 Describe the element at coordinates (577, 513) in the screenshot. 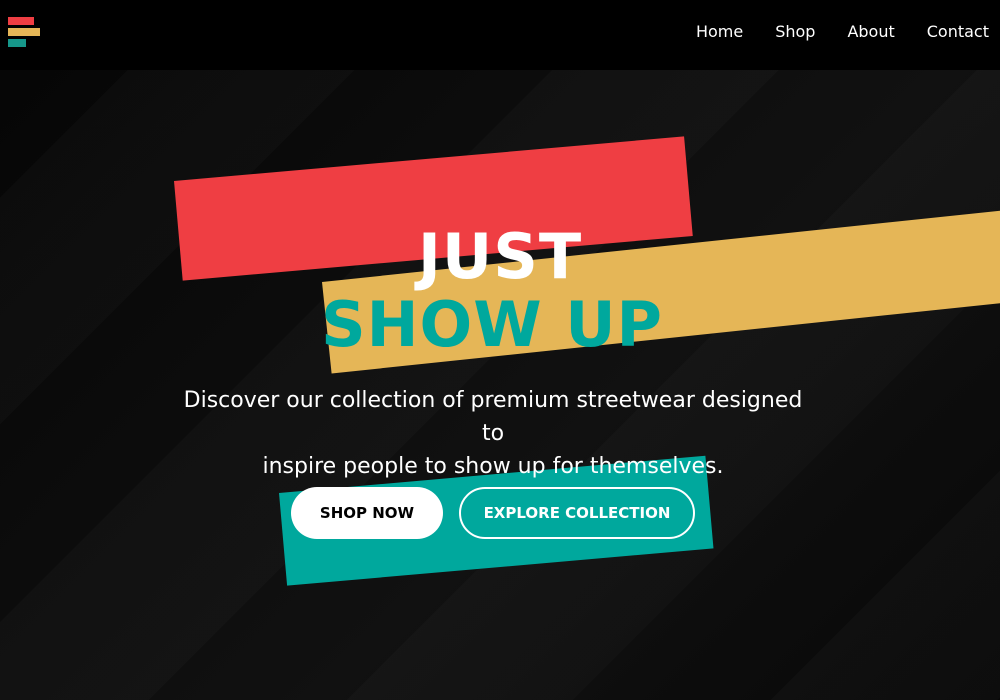

I see `explore-collection-button: EXPLORE COLLECTION` at that location.